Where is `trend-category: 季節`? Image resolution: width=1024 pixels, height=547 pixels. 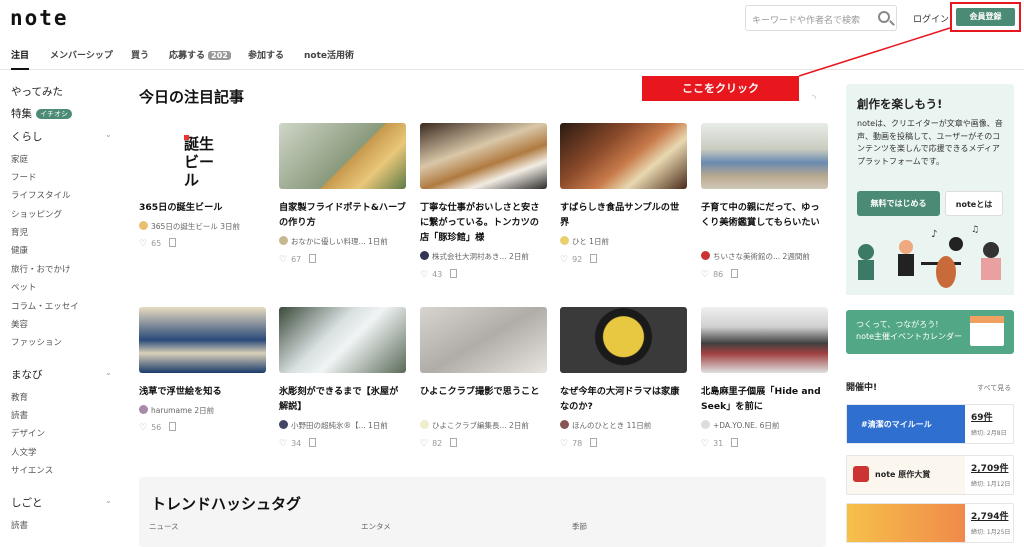
trend-category: 季節 is located at coordinates (579, 526).